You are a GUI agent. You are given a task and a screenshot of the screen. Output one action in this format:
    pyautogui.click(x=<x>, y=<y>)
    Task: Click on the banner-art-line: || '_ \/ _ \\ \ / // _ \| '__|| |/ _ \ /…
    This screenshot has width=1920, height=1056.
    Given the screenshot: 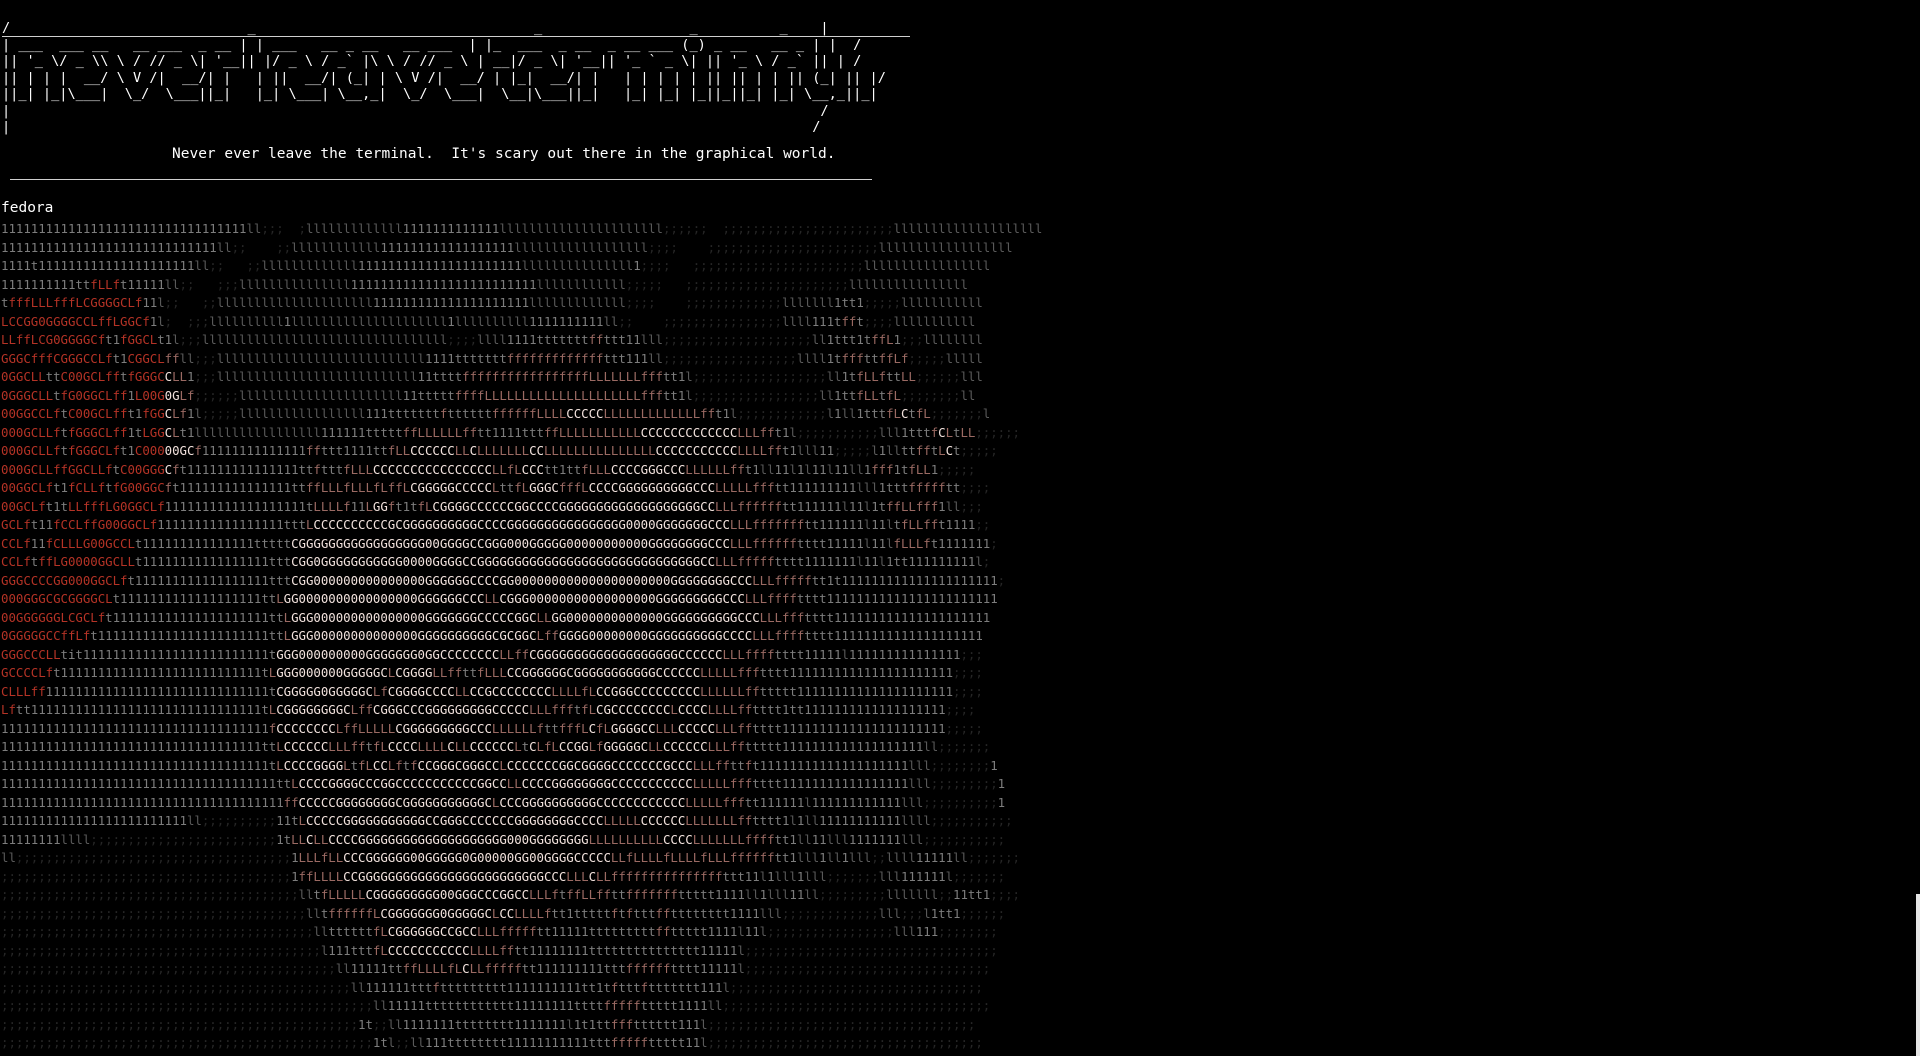 What is the action you would take?
    pyautogui.click(x=432, y=61)
    